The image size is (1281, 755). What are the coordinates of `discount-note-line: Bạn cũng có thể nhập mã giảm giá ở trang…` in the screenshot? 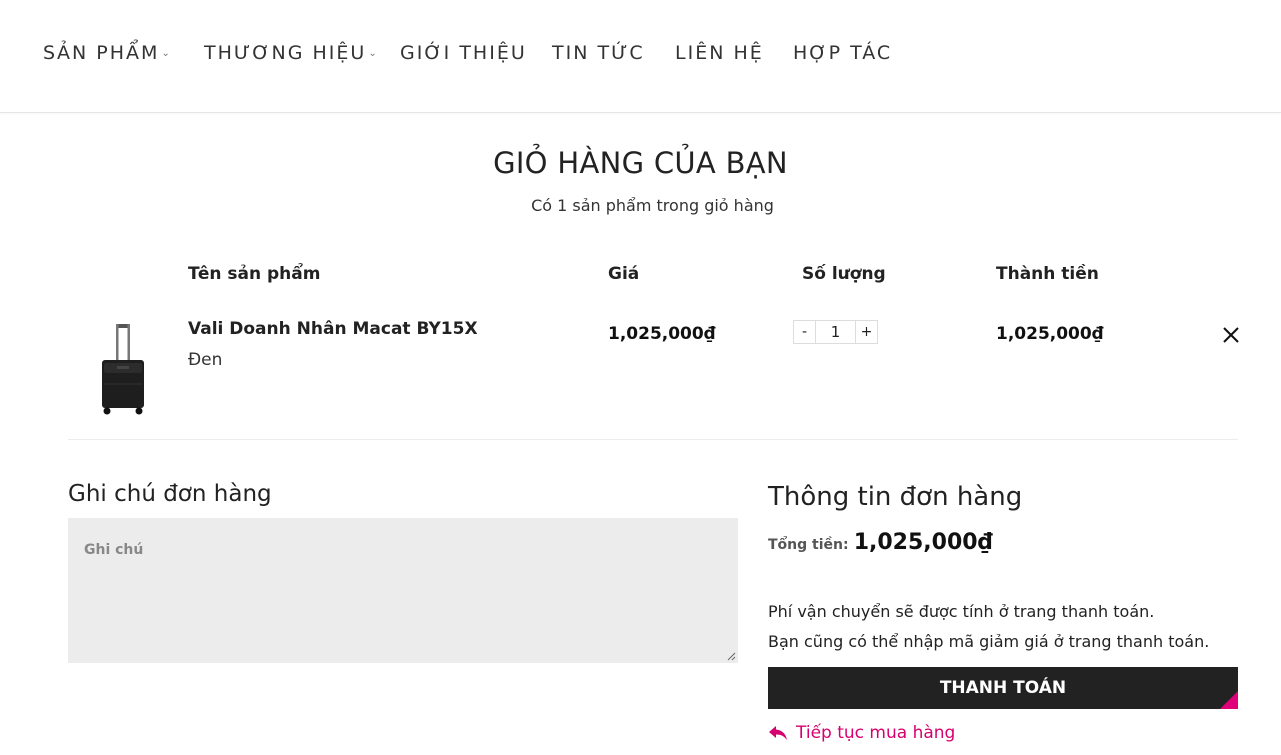 It's located at (989, 641).